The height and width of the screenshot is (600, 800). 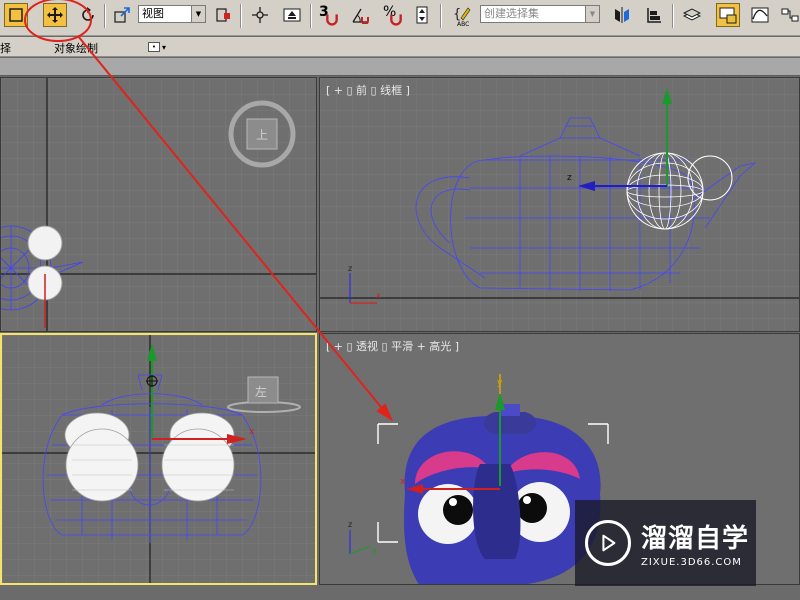 What do you see at coordinates (462, 15) in the screenshot?
I see `edit-named-selection-button: { ABC` at bounding box center [462, 15].